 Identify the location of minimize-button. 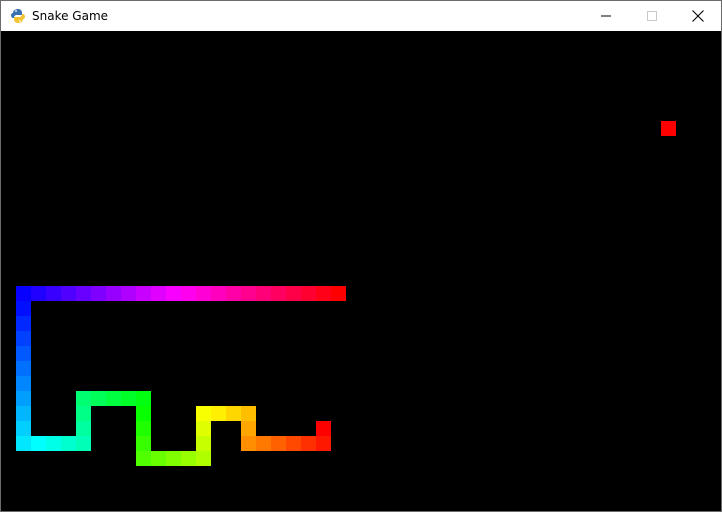
(606, 16).